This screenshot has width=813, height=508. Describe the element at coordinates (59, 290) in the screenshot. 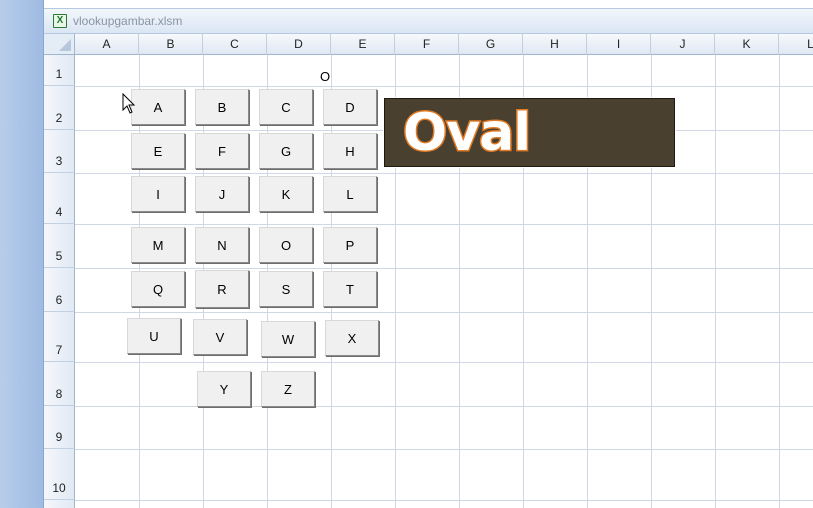

I see `row-header-6: 6` at that location.